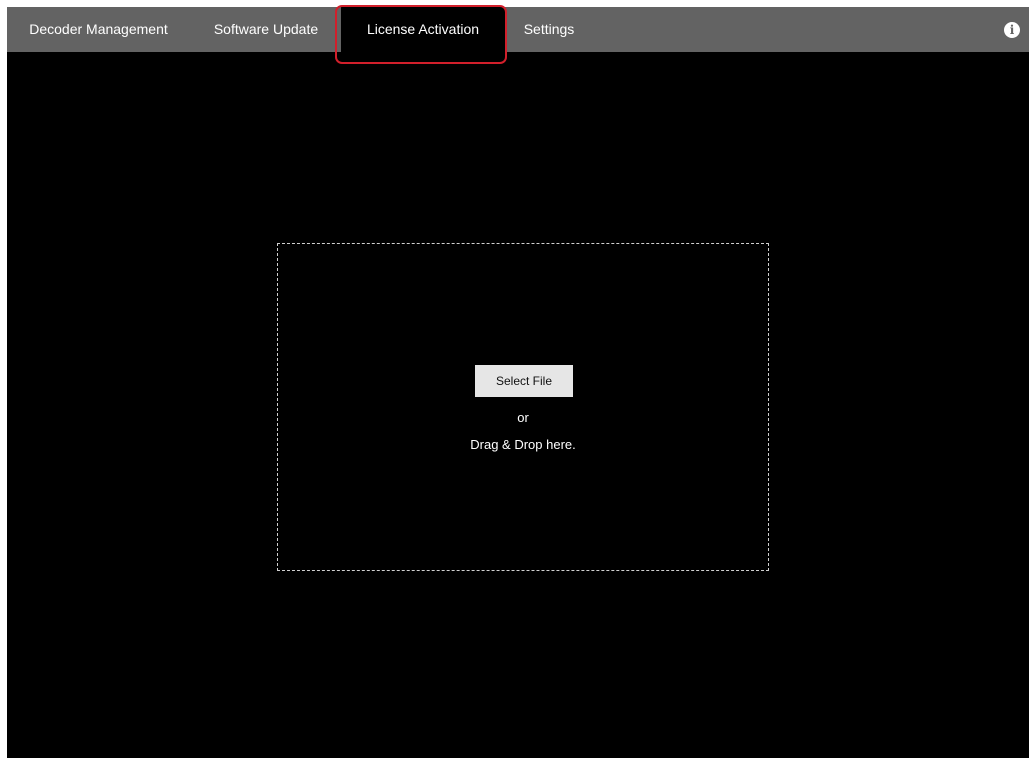 The height and width of the screenshot is (758, 1029). I want to click on info-icon: i, so click(1012, 30).